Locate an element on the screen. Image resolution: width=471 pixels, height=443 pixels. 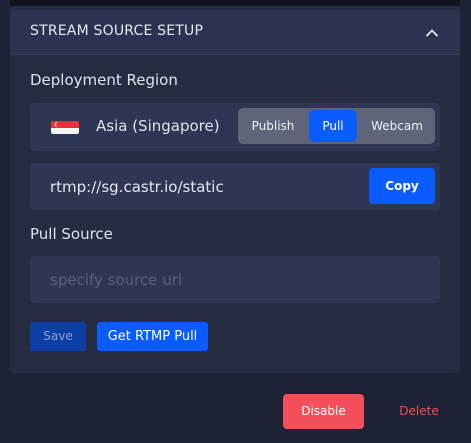
source-mode-toggle: Publish Pull Webcam is located at coordinates (336, 126).